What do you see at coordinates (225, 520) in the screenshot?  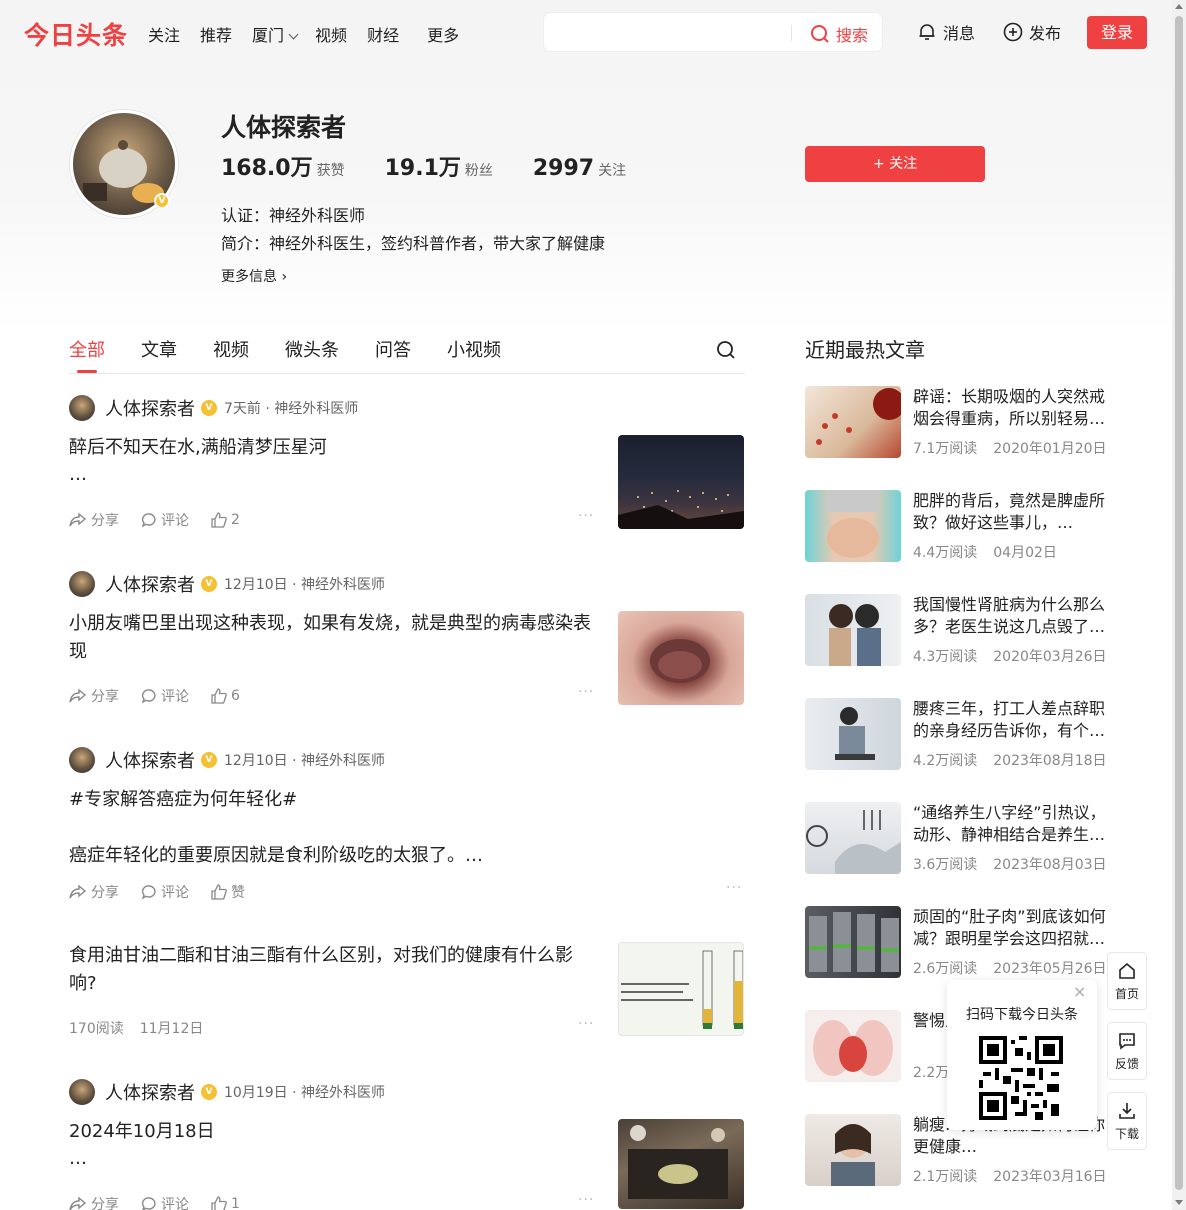 I see `like-button: 2` at bounding box center [225, 520].